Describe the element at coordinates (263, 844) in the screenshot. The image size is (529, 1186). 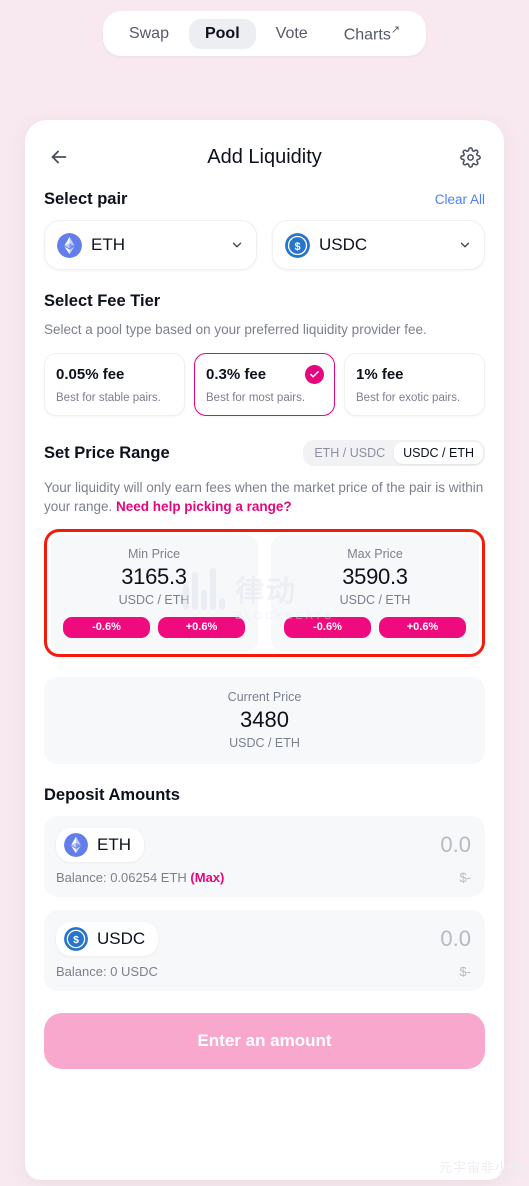
I see `deposit-row-top: ETH 0.0` at that location.